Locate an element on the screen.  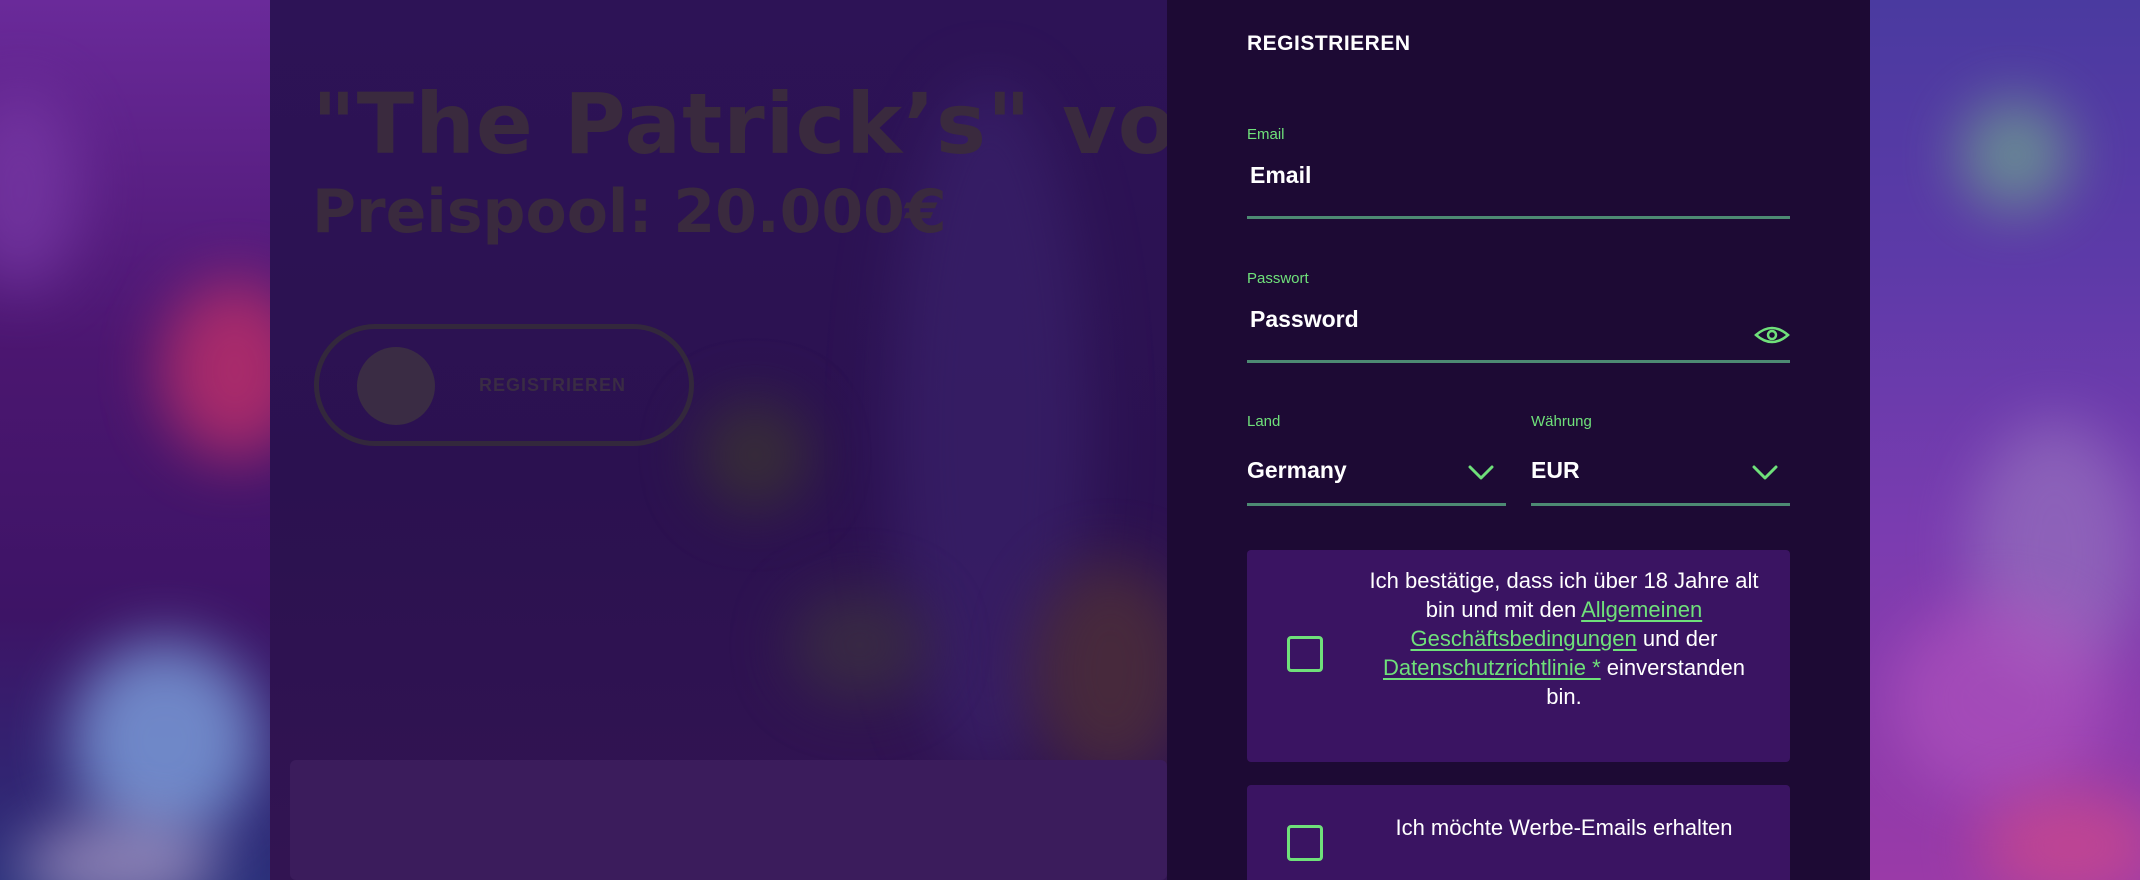
password-input: Password is located at coordinates (1304, 319).